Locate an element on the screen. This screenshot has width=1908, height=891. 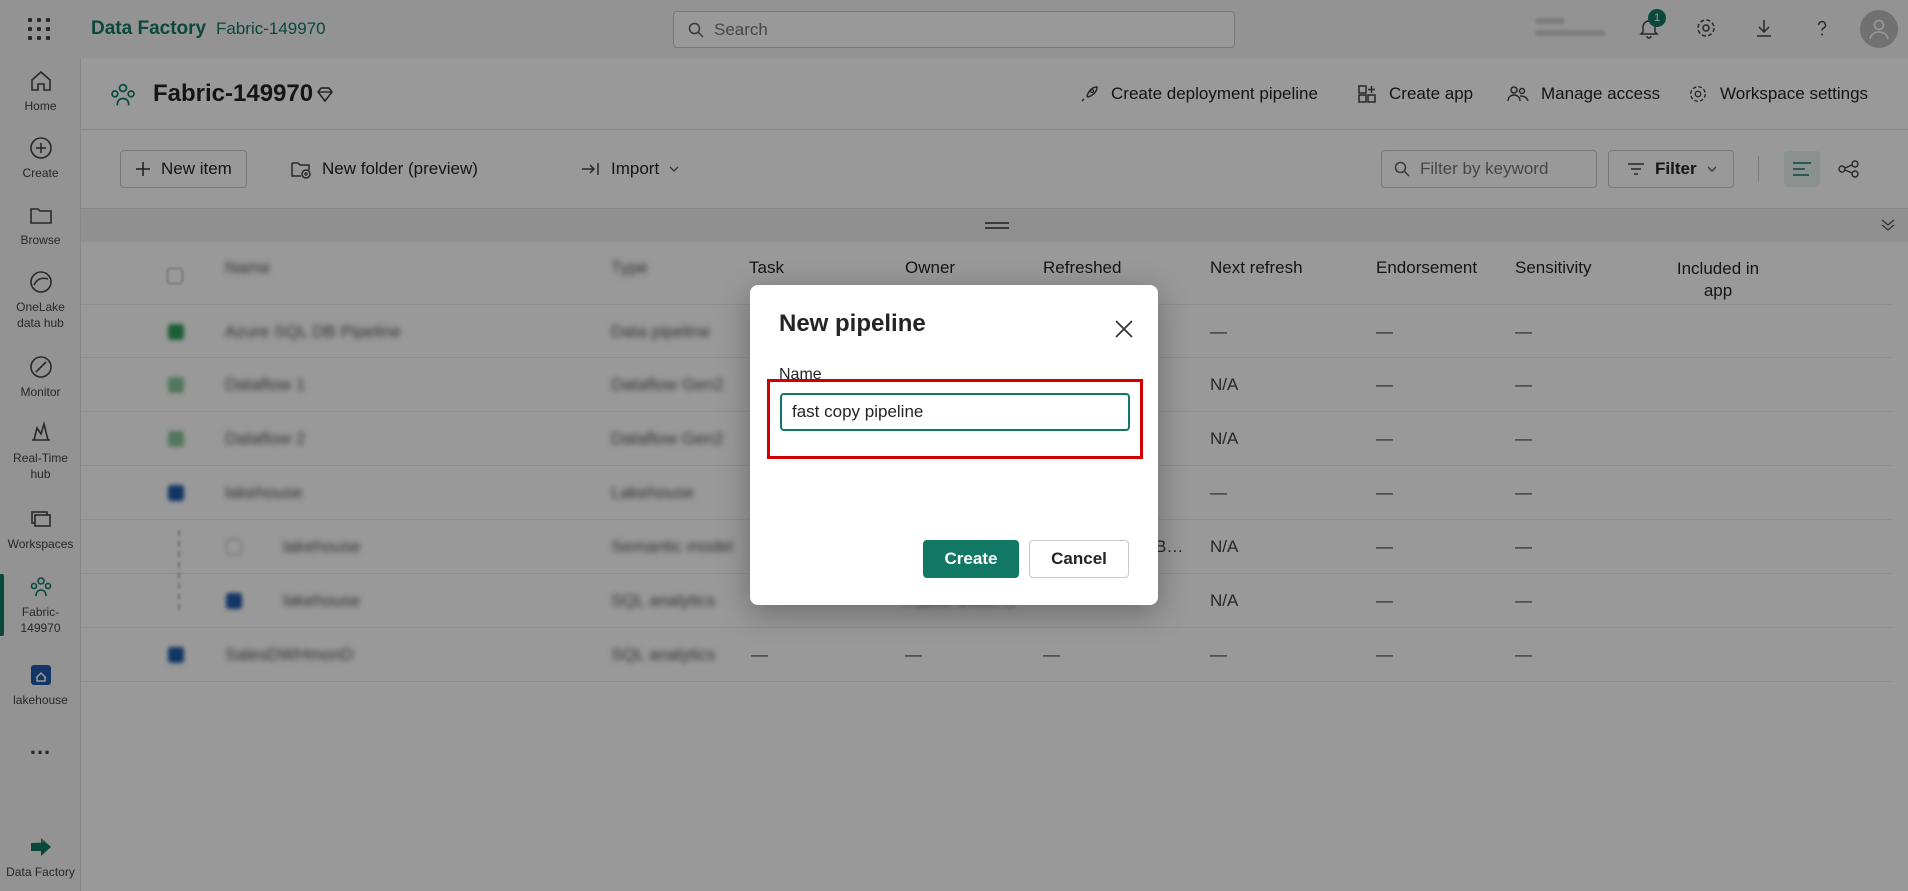
cancel-button: Cancel is located at coordinates (1079, 559).